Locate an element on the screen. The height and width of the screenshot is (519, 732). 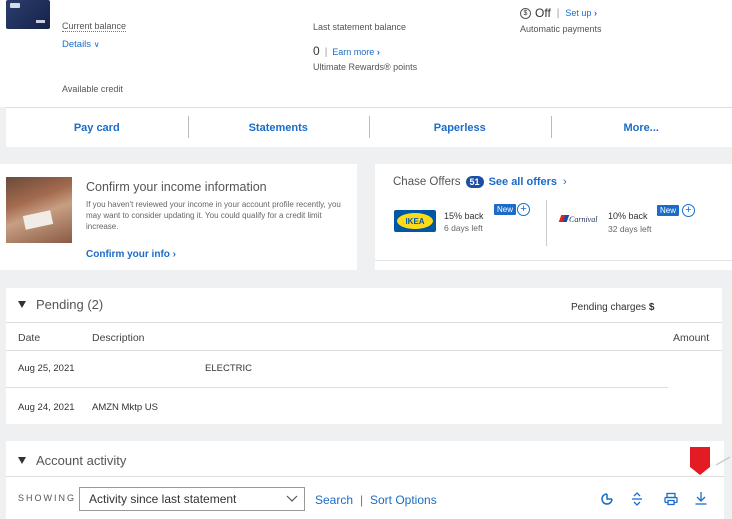
carnival-logo: Carnival is located at coordinates (577, 219).